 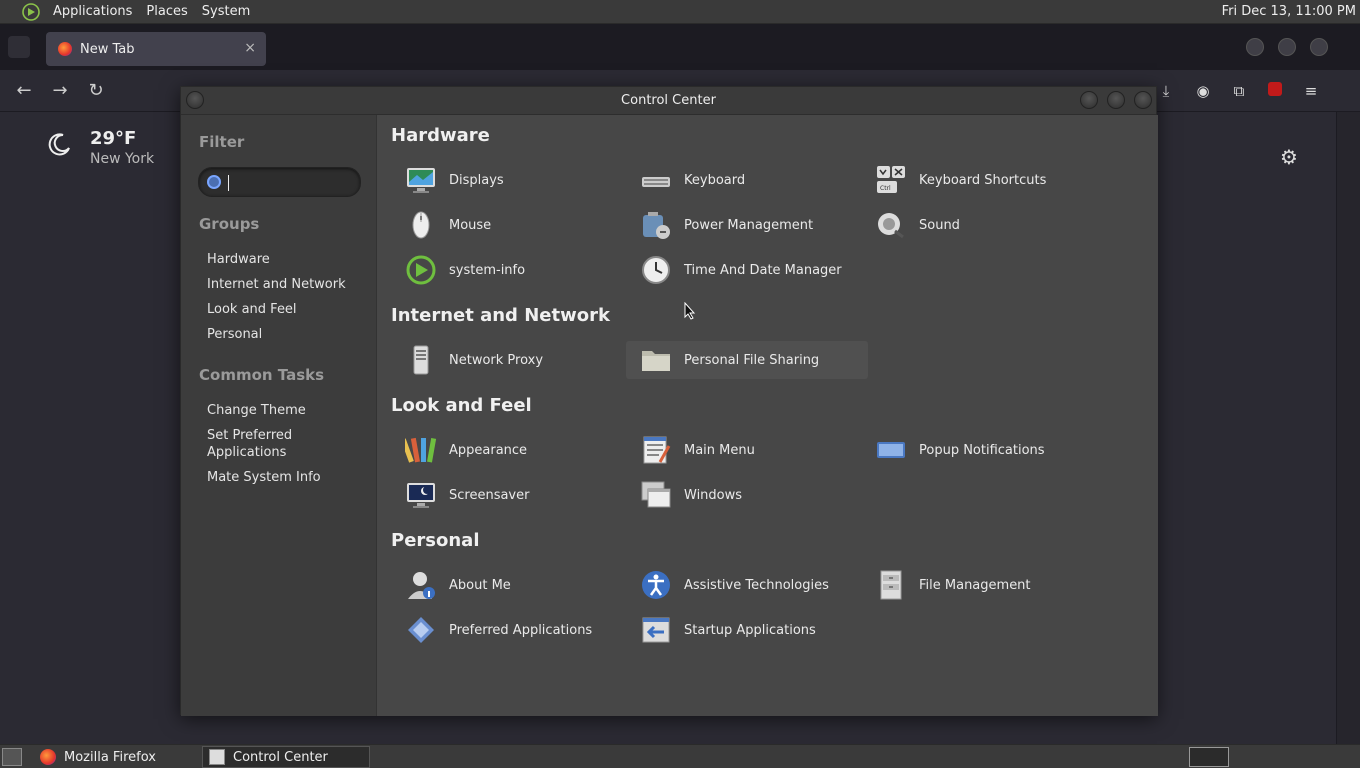 I want to click on item-label: Sound, so click(x=939, y=225).